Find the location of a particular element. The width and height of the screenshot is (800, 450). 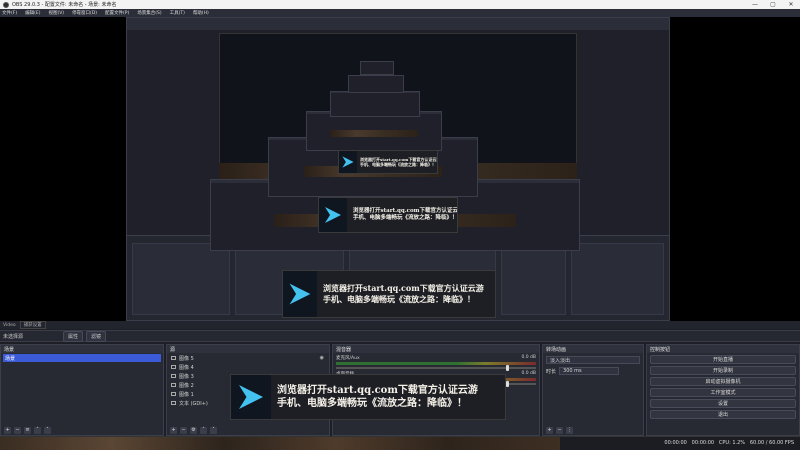

sources-header: 源 is located at coordinates (248, 349).